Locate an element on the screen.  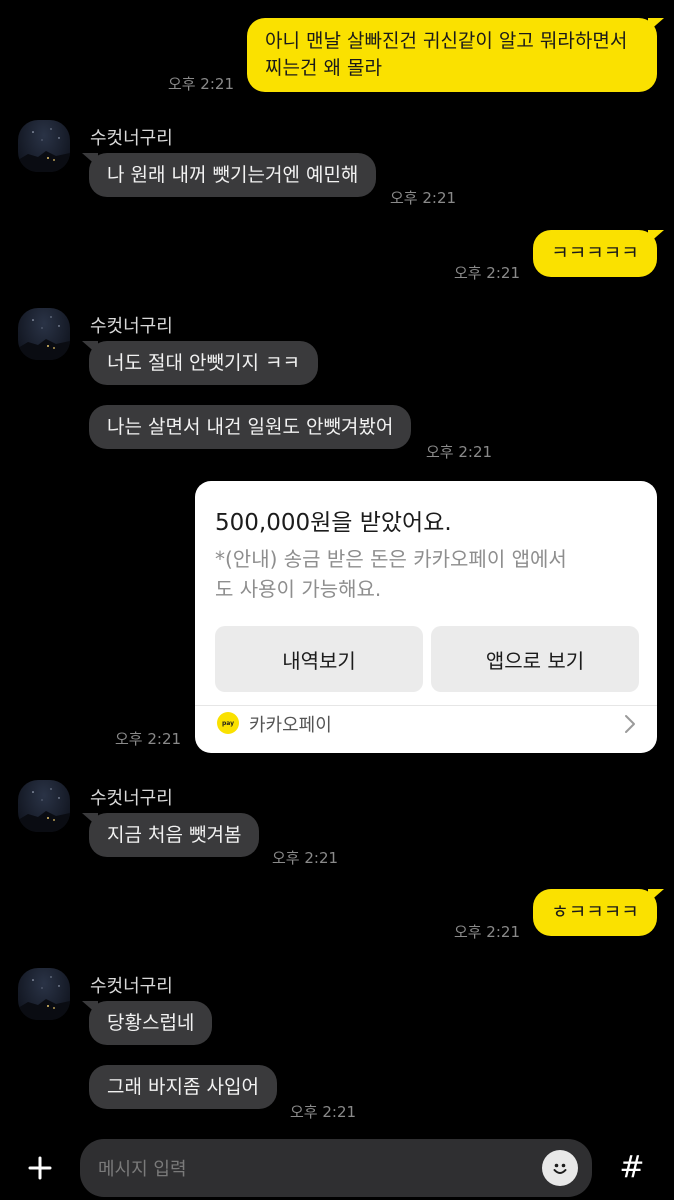
my-message-bubble: 아니 맨날 살빠진건 귀신같이 알고 뭐라하면서 찌는건 왜 몰라 is located at coordinates (455, 55).